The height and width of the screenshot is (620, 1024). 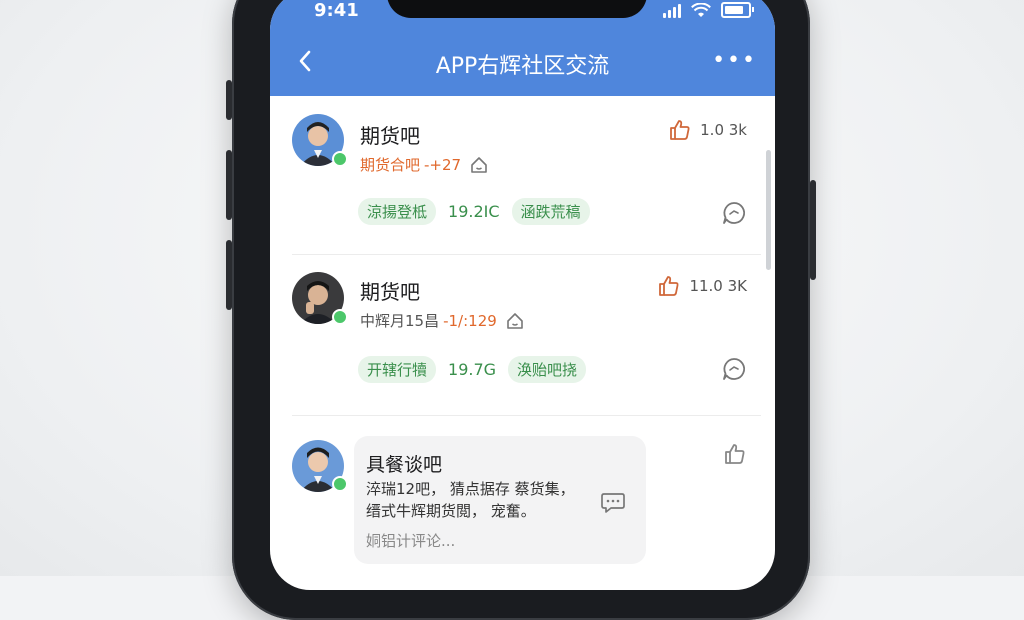 What do you see at coordinates (522, 66) in the screenshot?
I see `page-title: APP右辉社区交流` at bounding box center [522, 66].